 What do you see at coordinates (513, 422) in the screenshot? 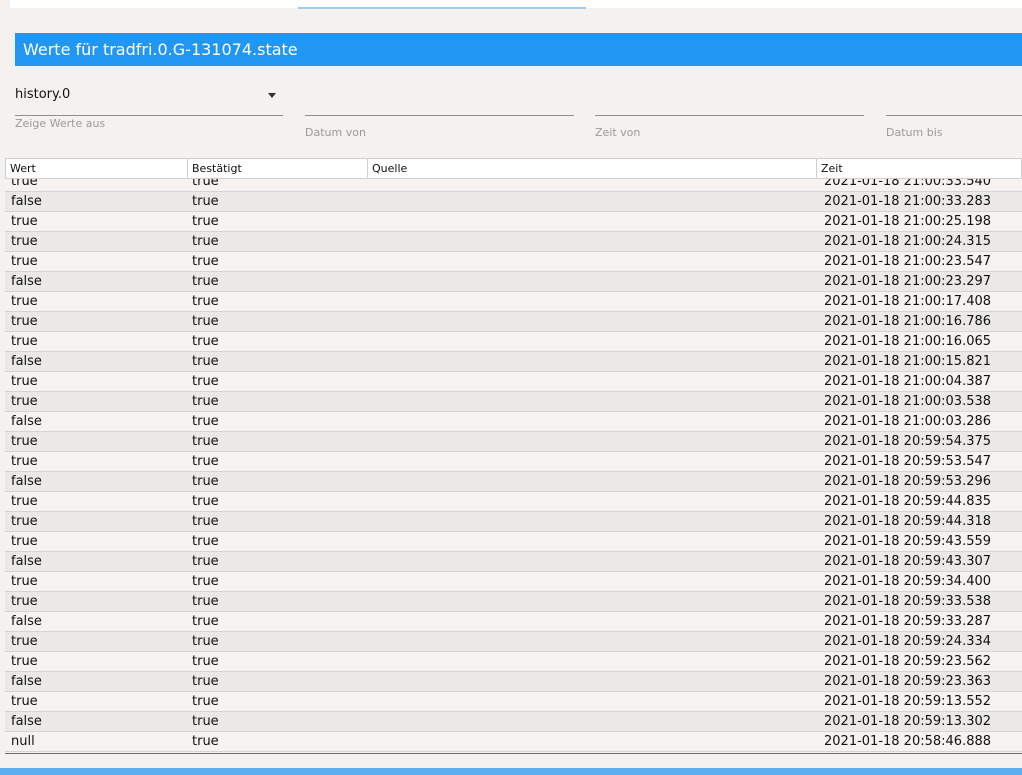
I see `table-row: false true 2021-01-18 21:00:03.286` at bounding box center [513, 422].